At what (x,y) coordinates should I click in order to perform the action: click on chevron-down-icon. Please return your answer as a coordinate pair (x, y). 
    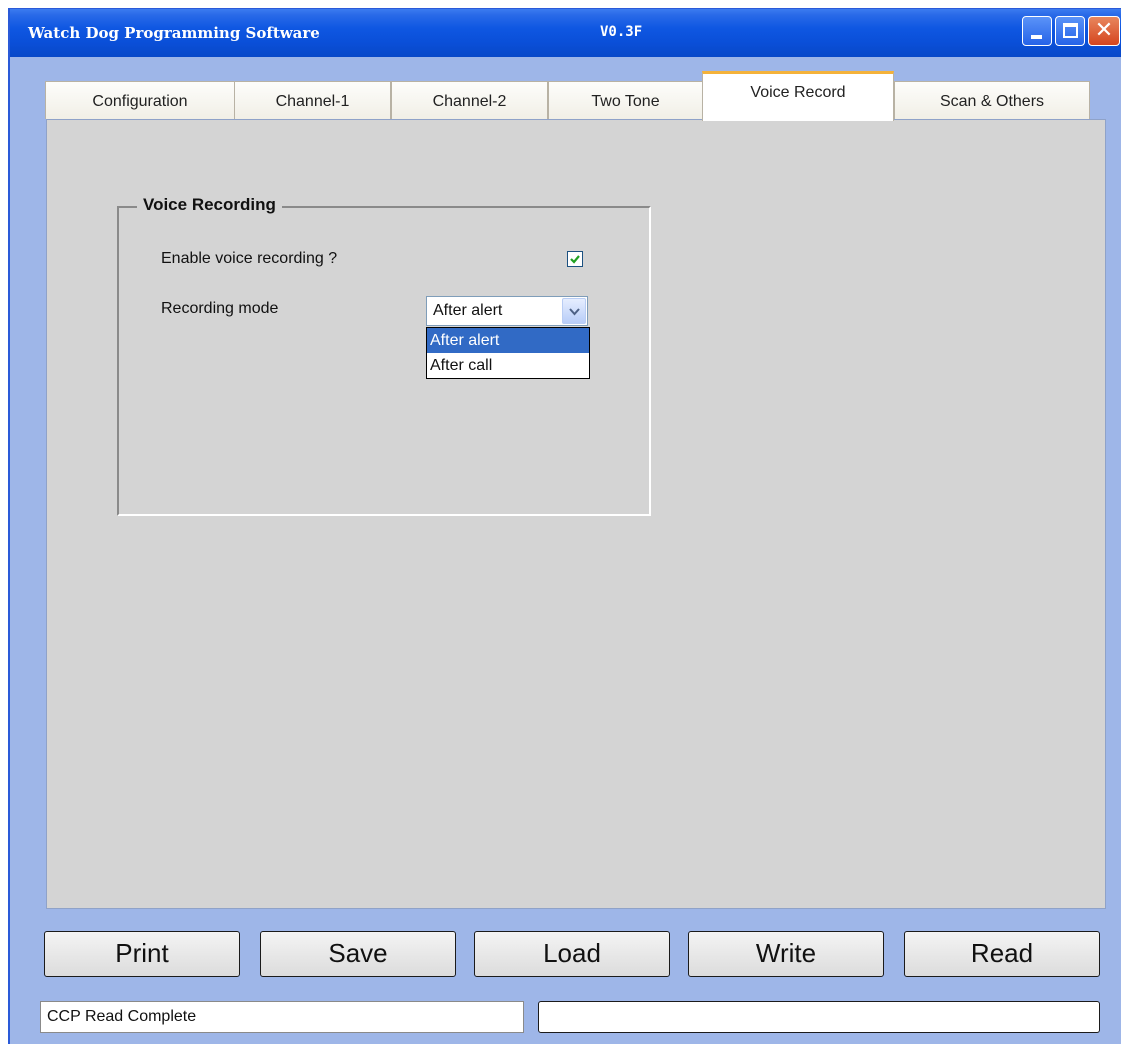
    Looking at the image, I should click on (574, 312).